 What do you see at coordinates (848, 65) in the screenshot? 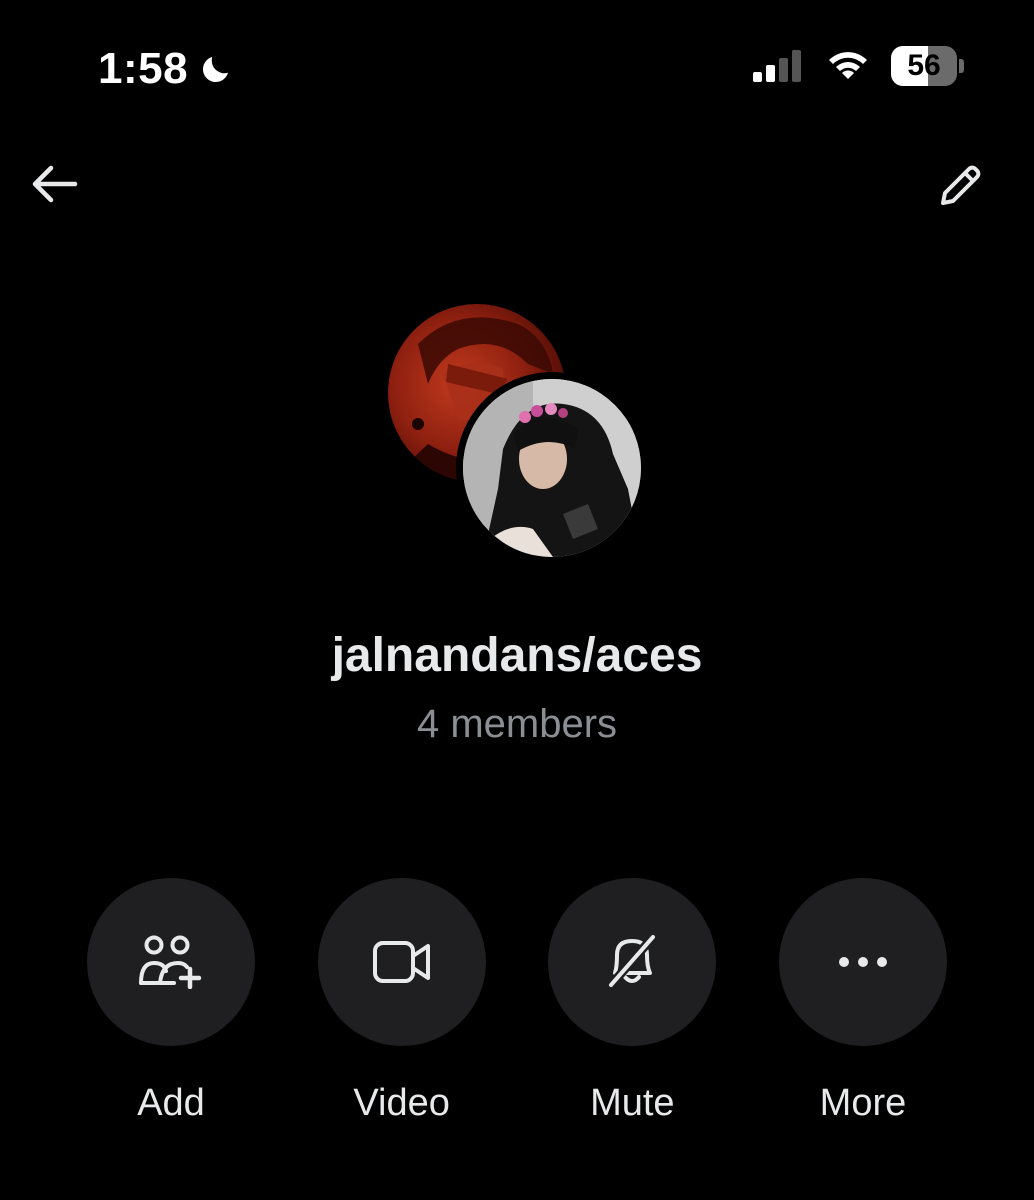
I see `wifi-icon` at bounding box center [848, 65].